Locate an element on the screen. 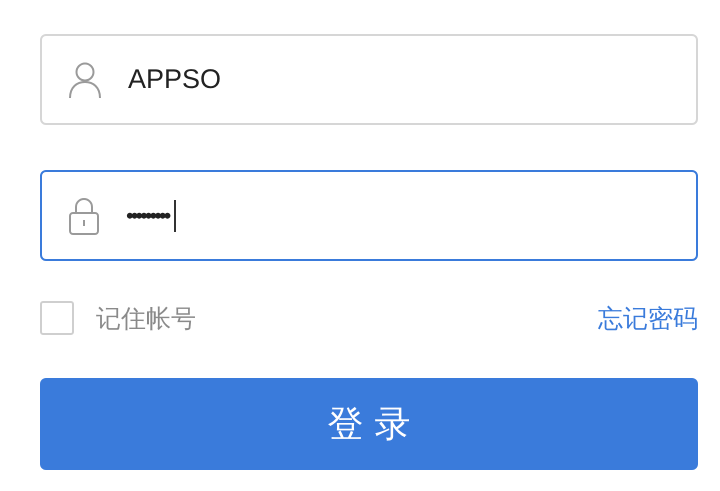  field-value: ••••••••• is located at coordinates (147, 215).